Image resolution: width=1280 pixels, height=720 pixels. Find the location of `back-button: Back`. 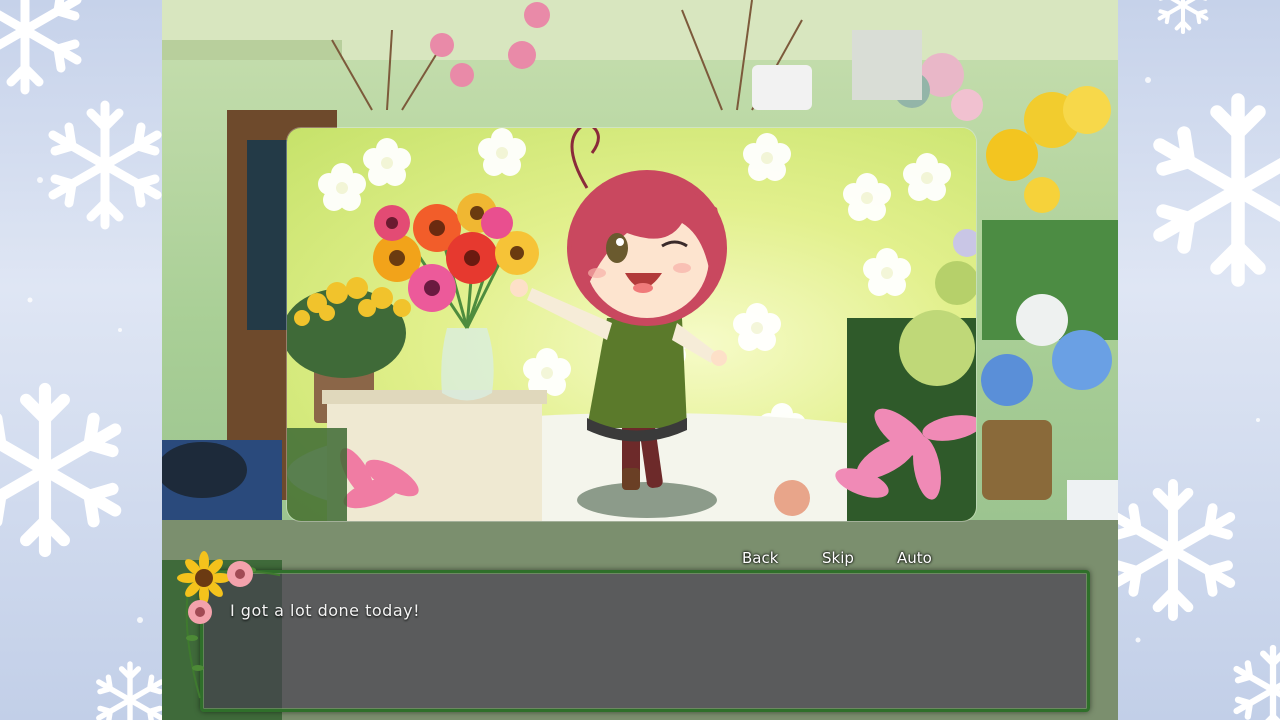

back-button: Back is located at coordinates (760, 558).